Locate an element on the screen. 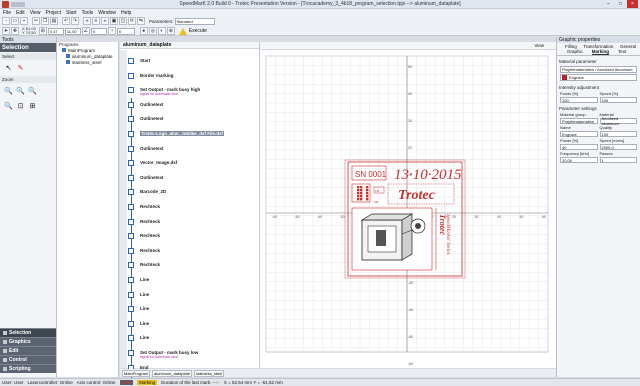 This screenshot has width=640, height=386. power-field: 100 is located at coordinates (579, 100).